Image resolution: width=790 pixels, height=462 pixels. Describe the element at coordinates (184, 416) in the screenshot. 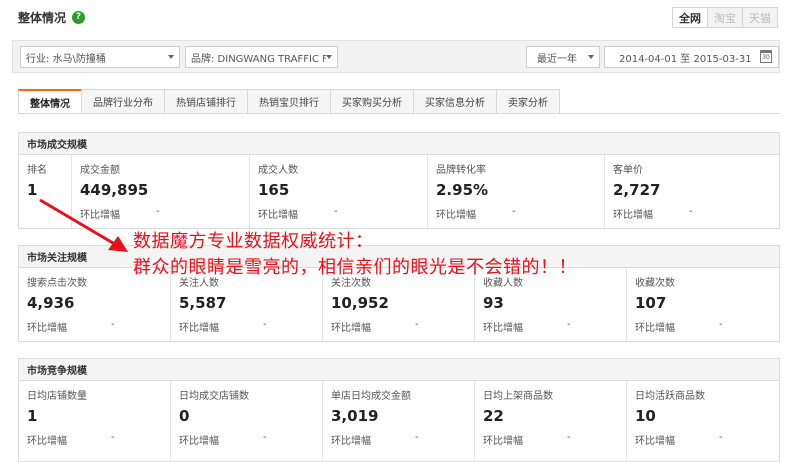

I see `metric-value: 0` at that location.